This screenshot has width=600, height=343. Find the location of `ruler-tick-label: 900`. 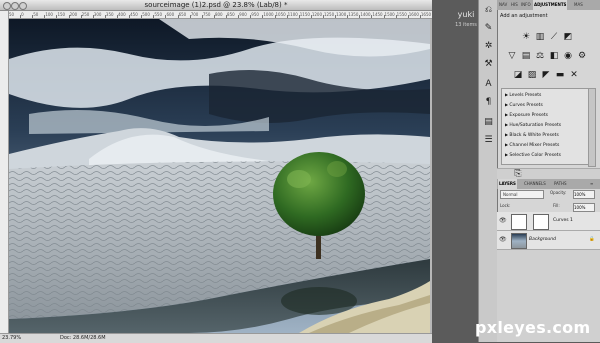

ruler-tick-label: 900 is located at coordinates (243, 14).